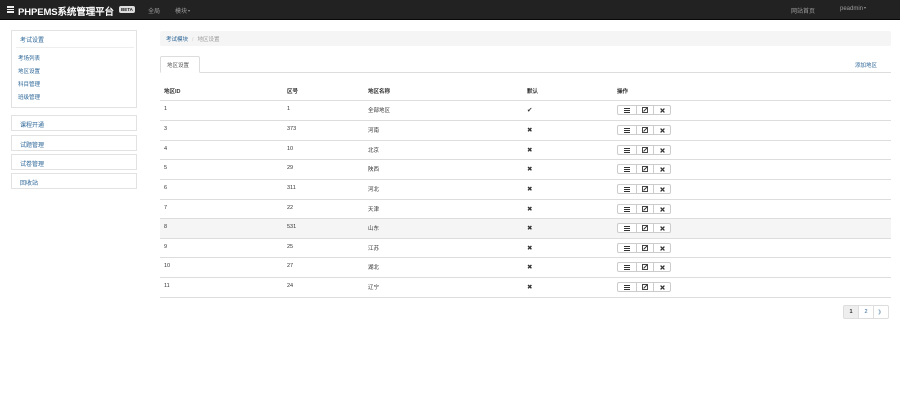 Image resolution: width=900 pixels, height=414 pixels. I want to click on cell-area-code: 24, so click(290, 286).